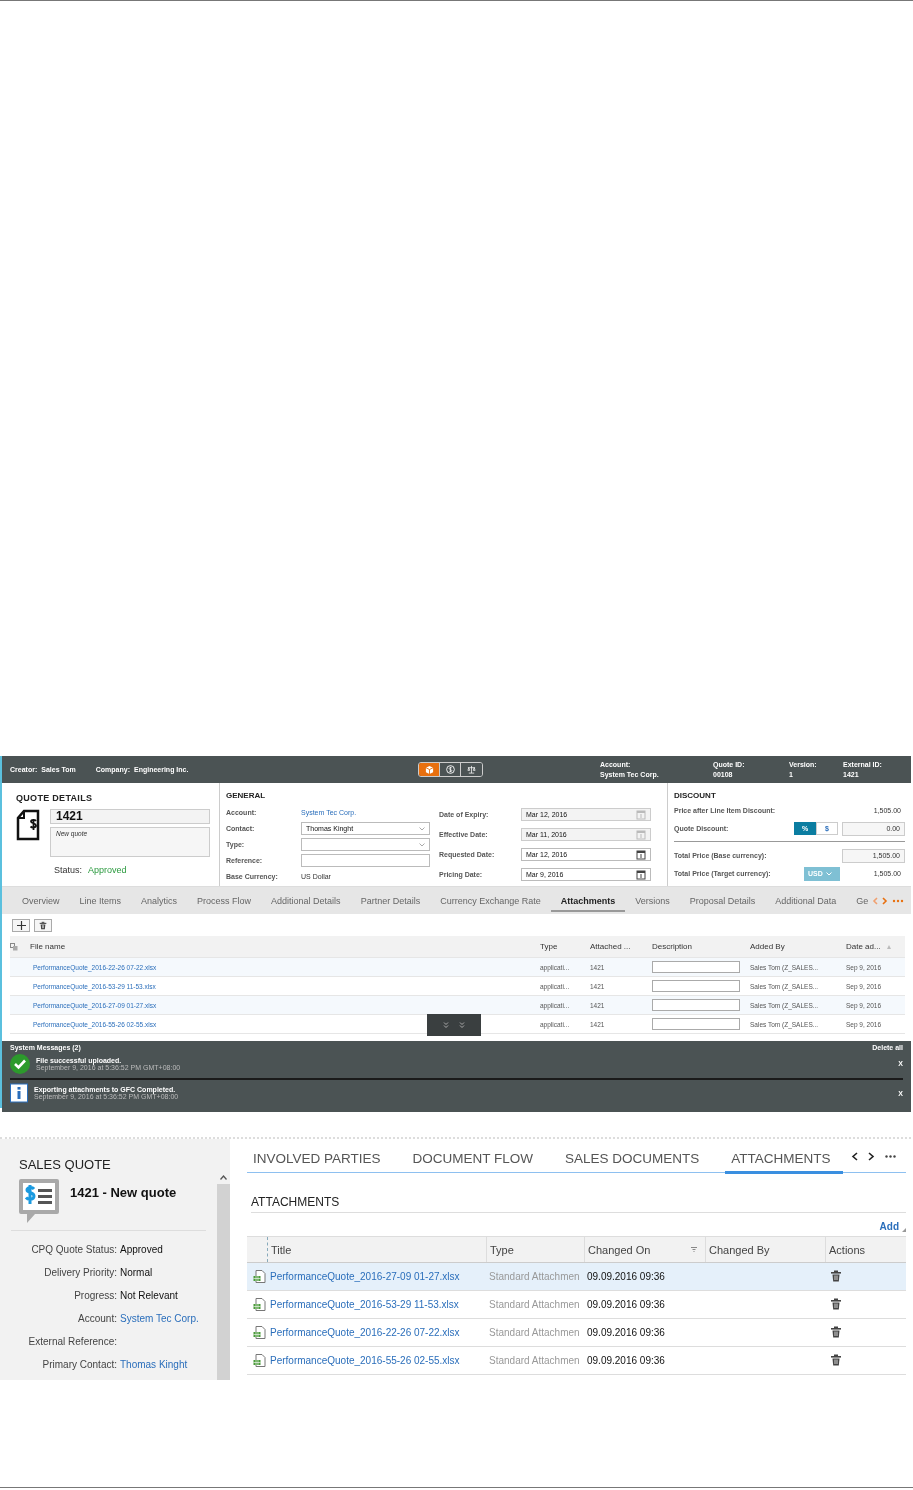 The height and width of the screenshot is (1490, 913). I want to click on file-link: PerformanceQuote_2016-55-26 02-55.xlsx, so click(365, 1360).